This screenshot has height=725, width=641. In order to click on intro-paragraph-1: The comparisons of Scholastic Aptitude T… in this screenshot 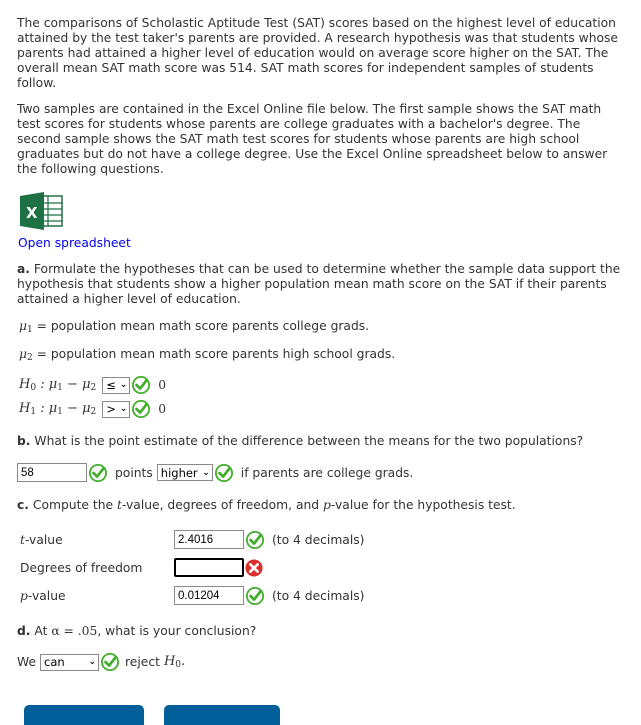, I will do `click(317, 53)`.